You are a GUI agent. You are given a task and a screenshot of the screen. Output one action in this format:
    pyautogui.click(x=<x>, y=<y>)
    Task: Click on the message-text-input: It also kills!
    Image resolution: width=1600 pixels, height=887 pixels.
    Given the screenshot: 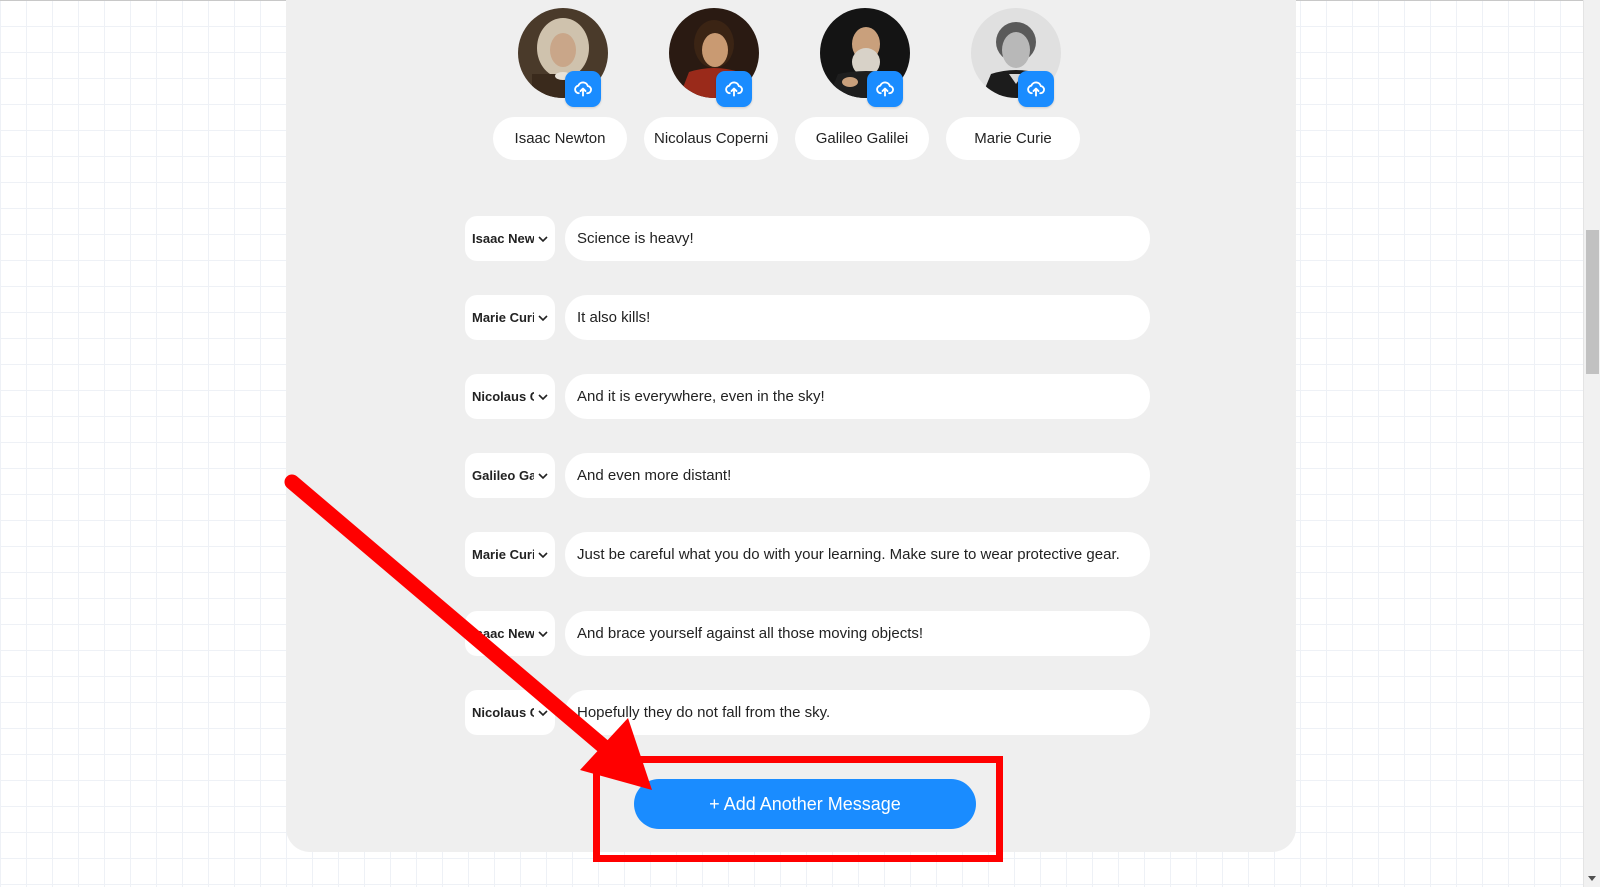 What is the action you would take?
    pyautogui.click(x=857, y=317)
    